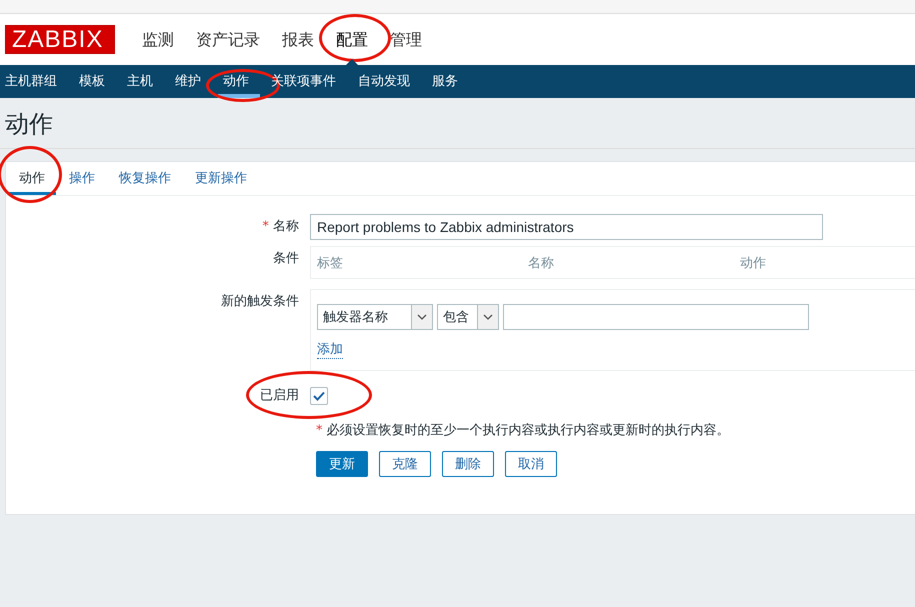 The image size is (915, 607). Describe the element at coordinates (375, 317) in the screenshot. I see `condition-type-dropdown: 触发器名称` at that location.